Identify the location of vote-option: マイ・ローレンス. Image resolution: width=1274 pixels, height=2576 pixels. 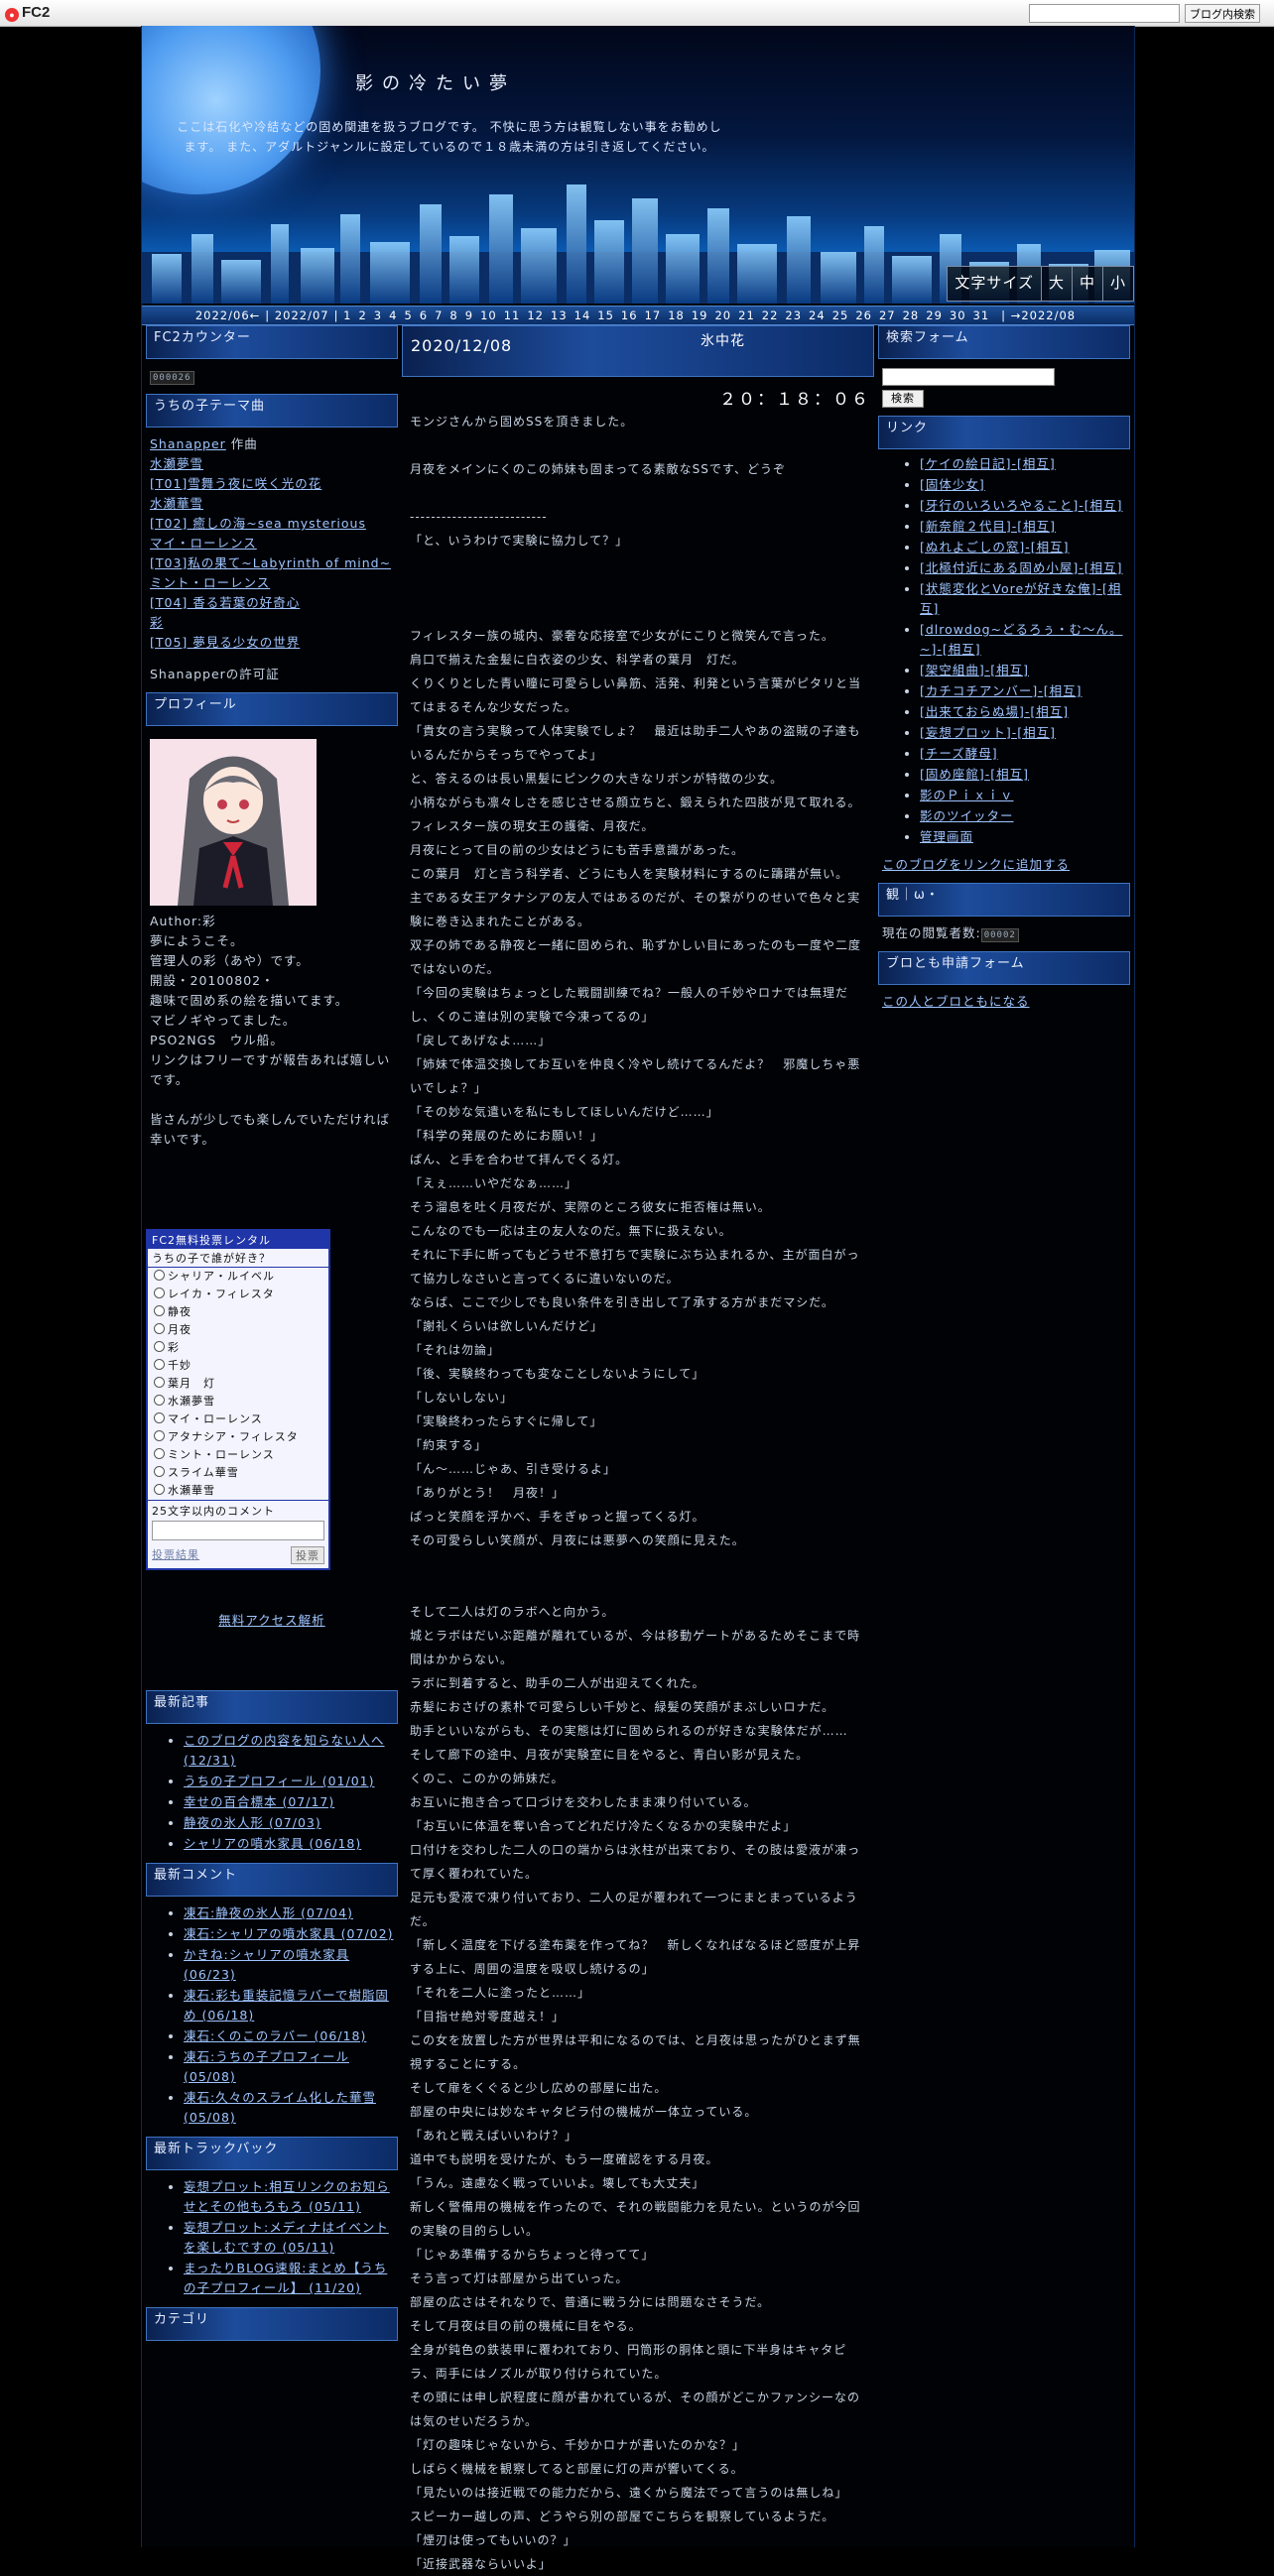
(238, 1419).